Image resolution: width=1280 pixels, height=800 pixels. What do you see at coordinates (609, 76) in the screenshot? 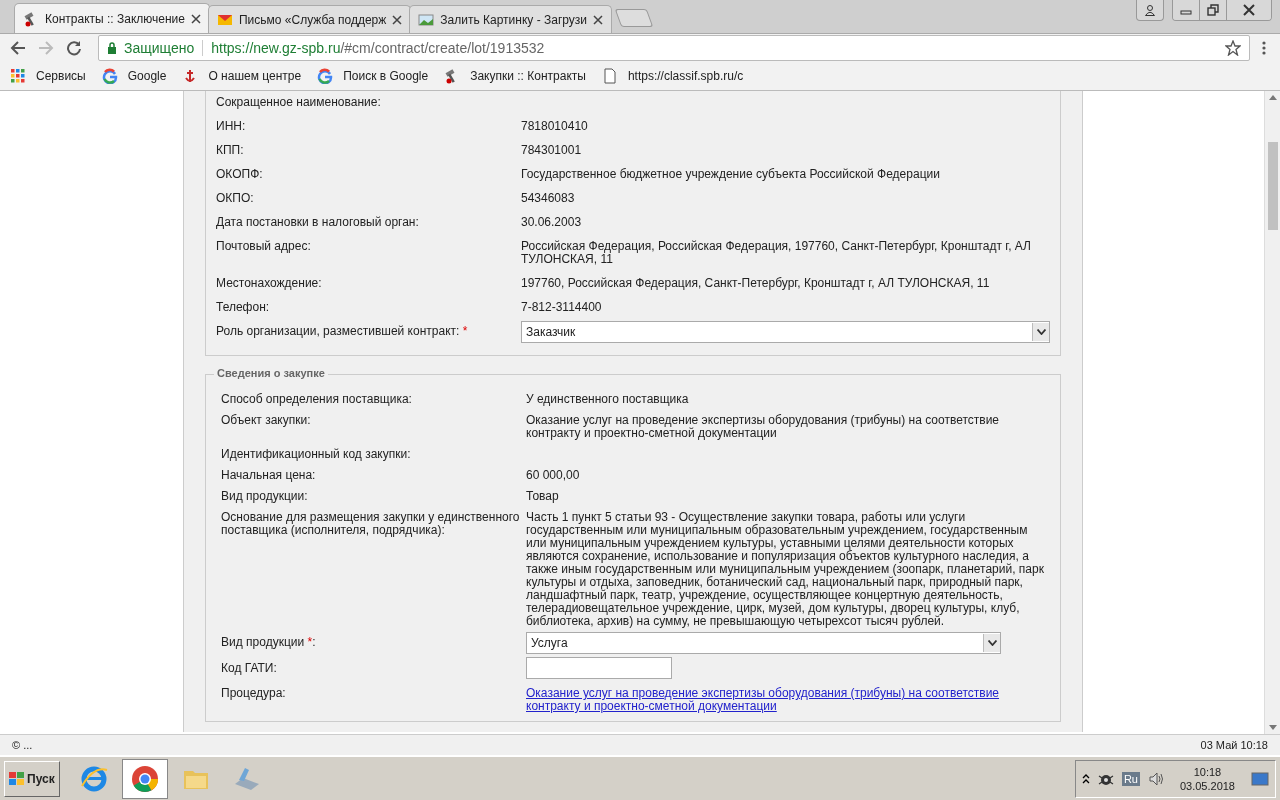
I see `page-icon` at bounding box center [609, 76].